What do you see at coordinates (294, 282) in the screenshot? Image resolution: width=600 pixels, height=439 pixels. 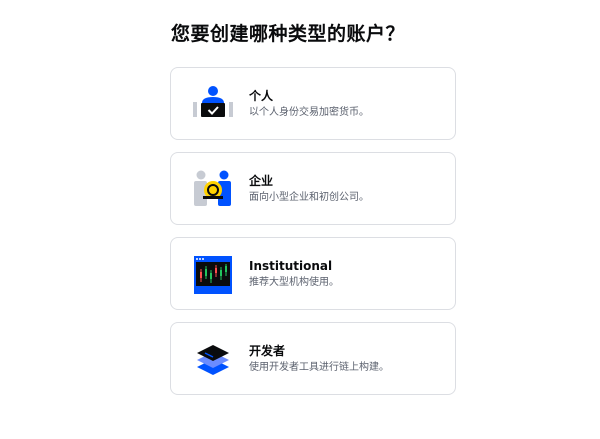 I see `account-type-description: 推荐大型机构使用。` at bounding box center [294, 282].